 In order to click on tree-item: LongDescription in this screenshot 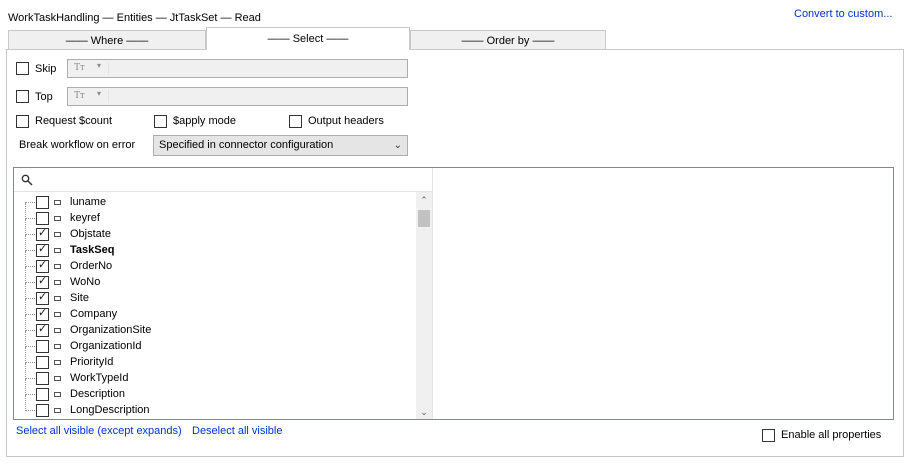, I will do `click(214, 407)`.